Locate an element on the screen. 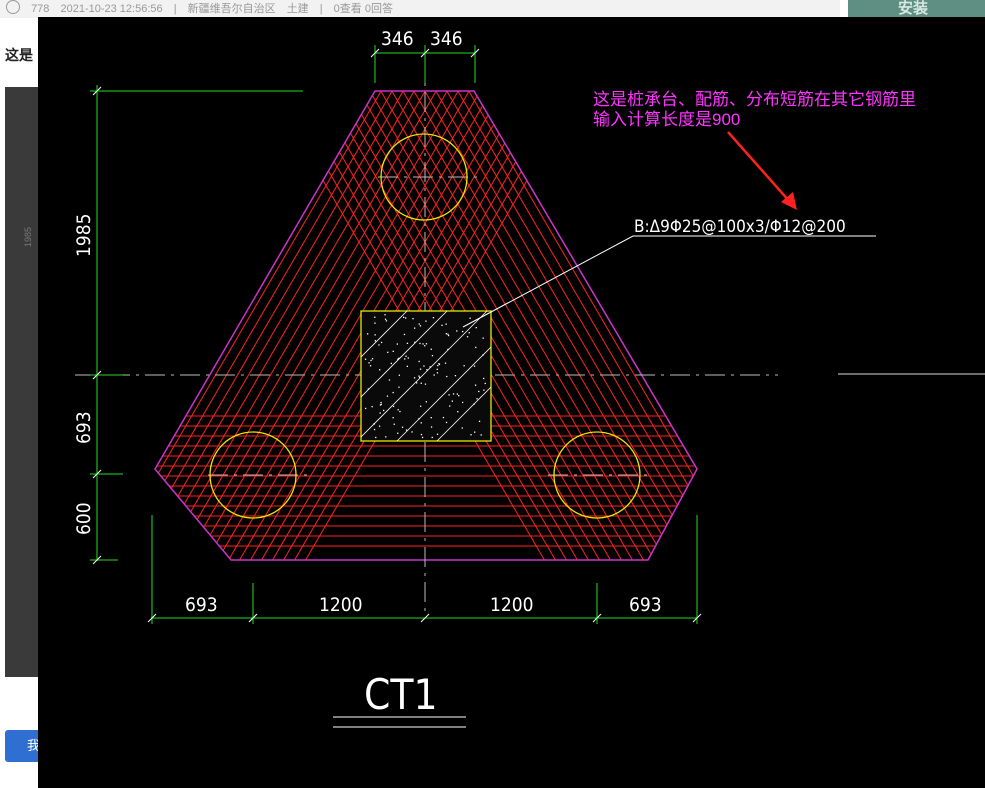 This screenshot has height=788, width=985. side-banner: 安装 is located at coordinates (916, 8).